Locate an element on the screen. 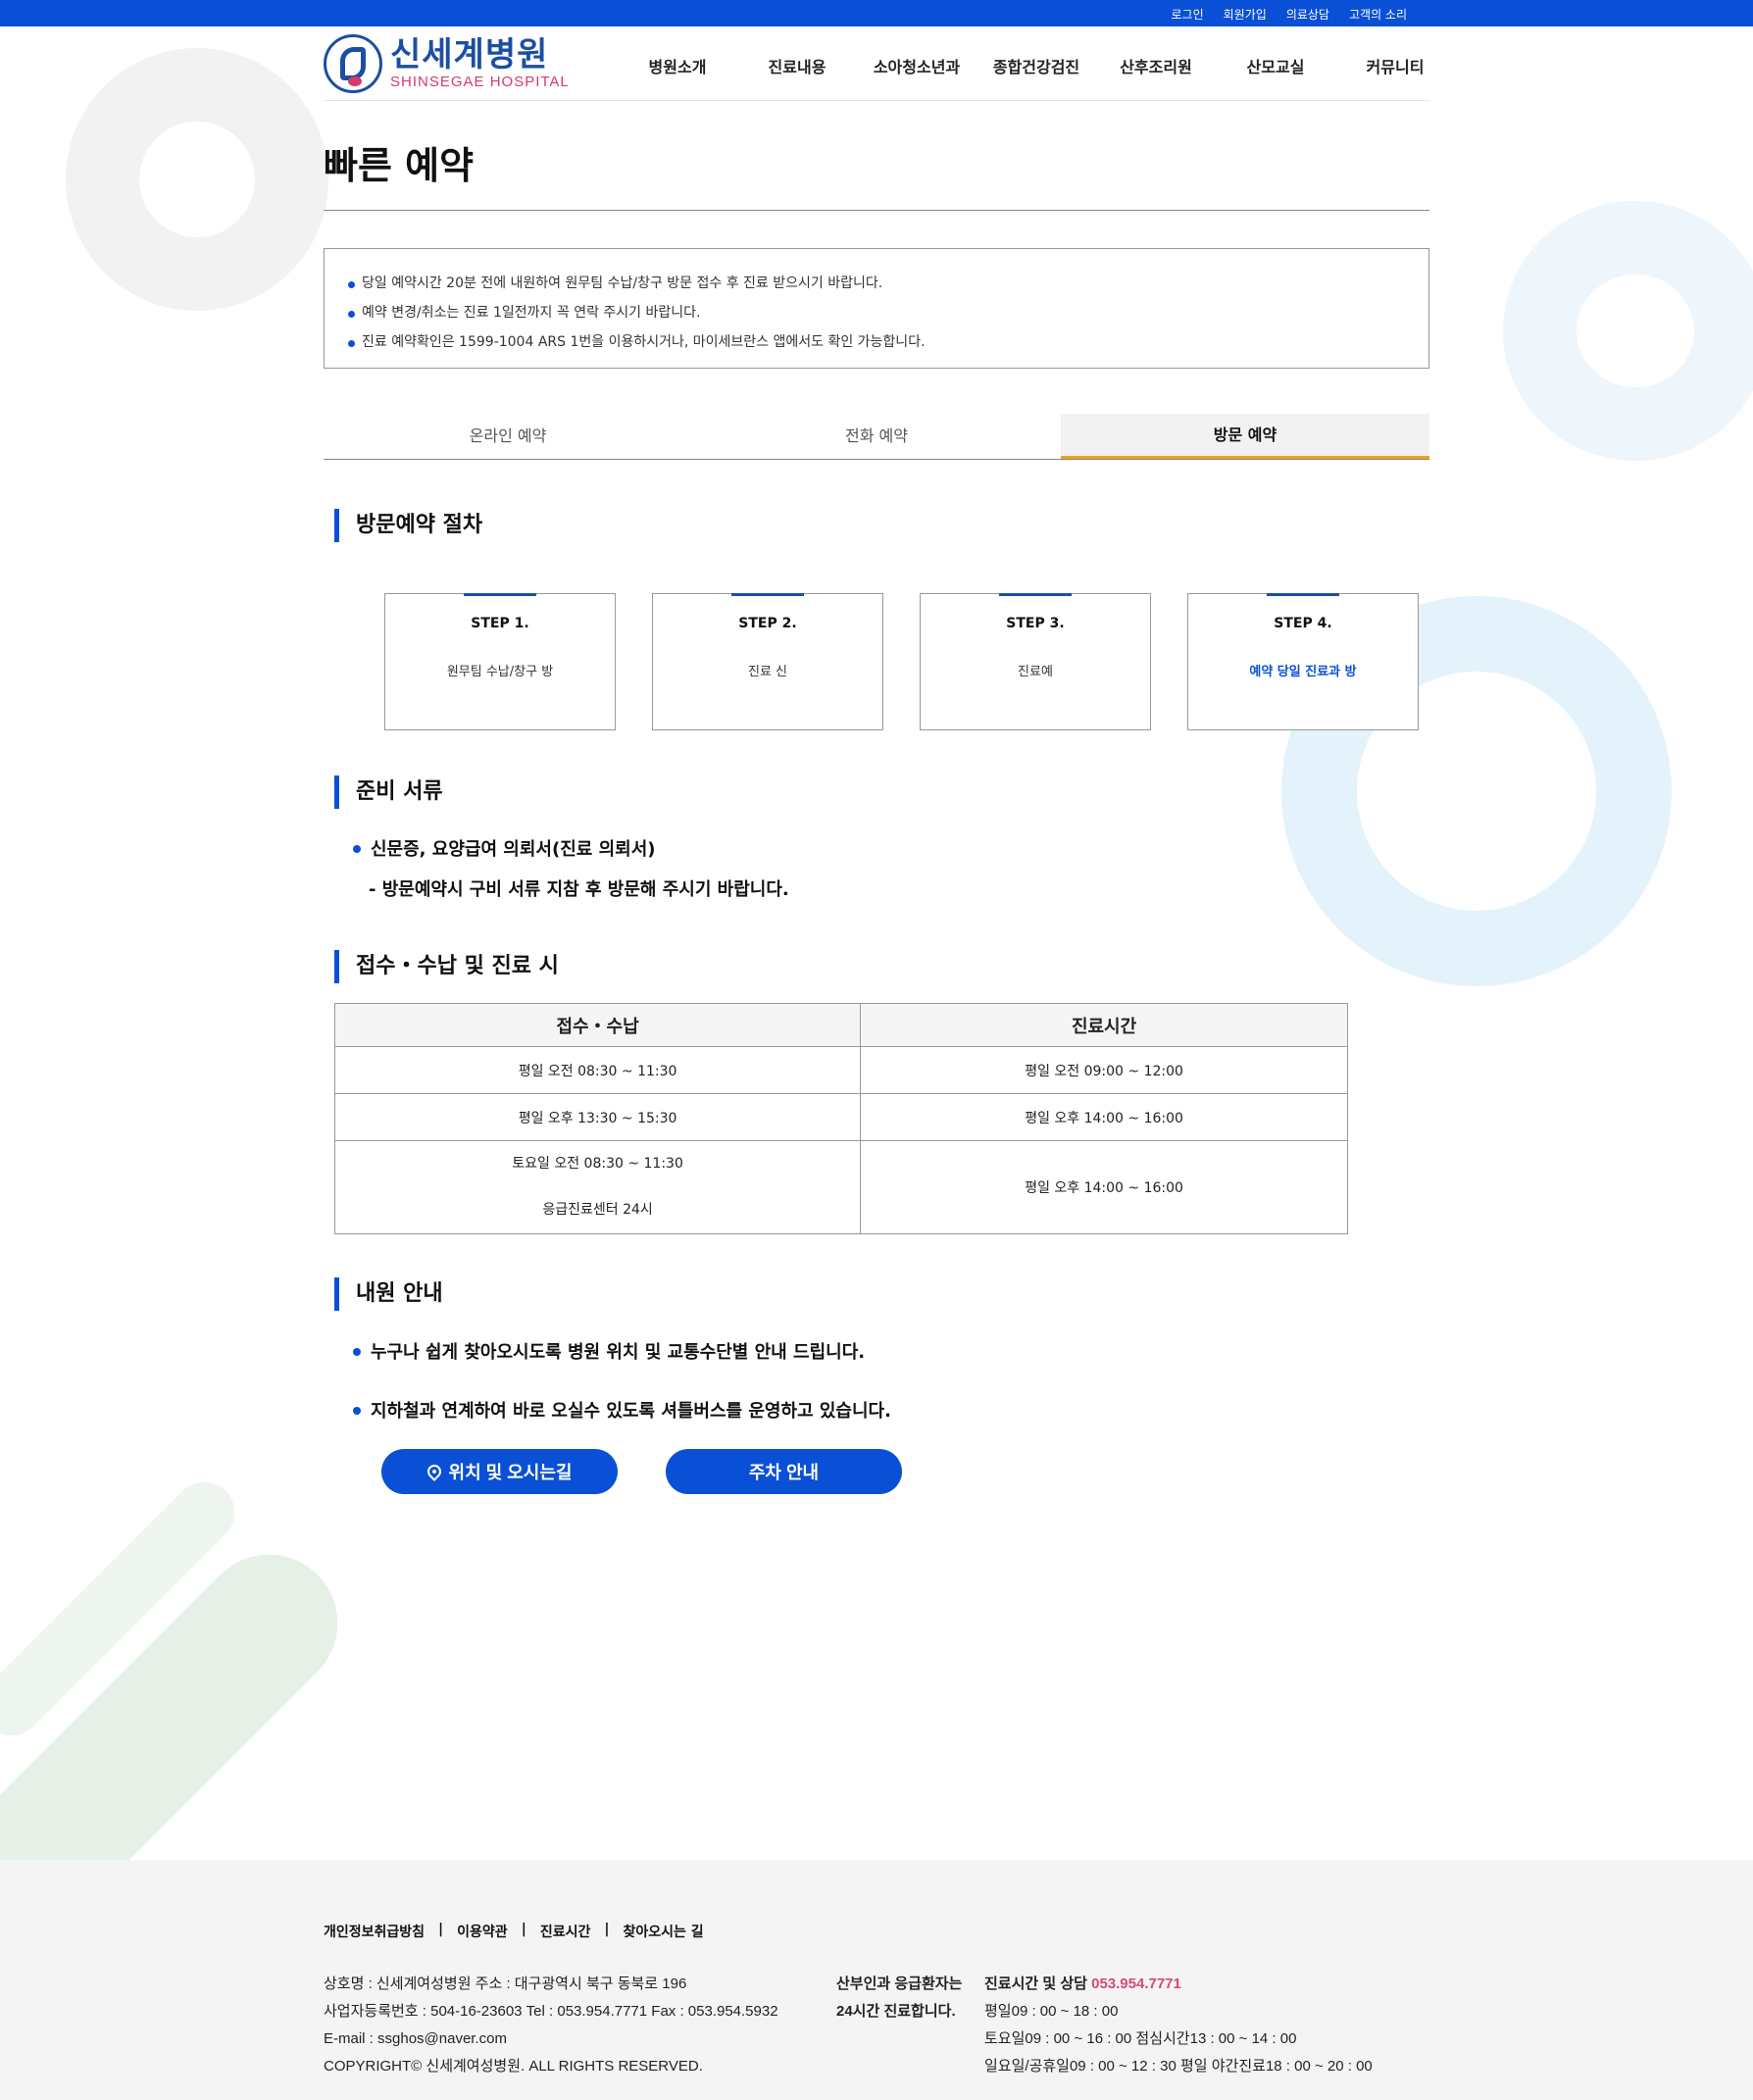  logo-text: 신세계병원 SHINSEGAE HOSPITAL is located at coordinates (480, 63).